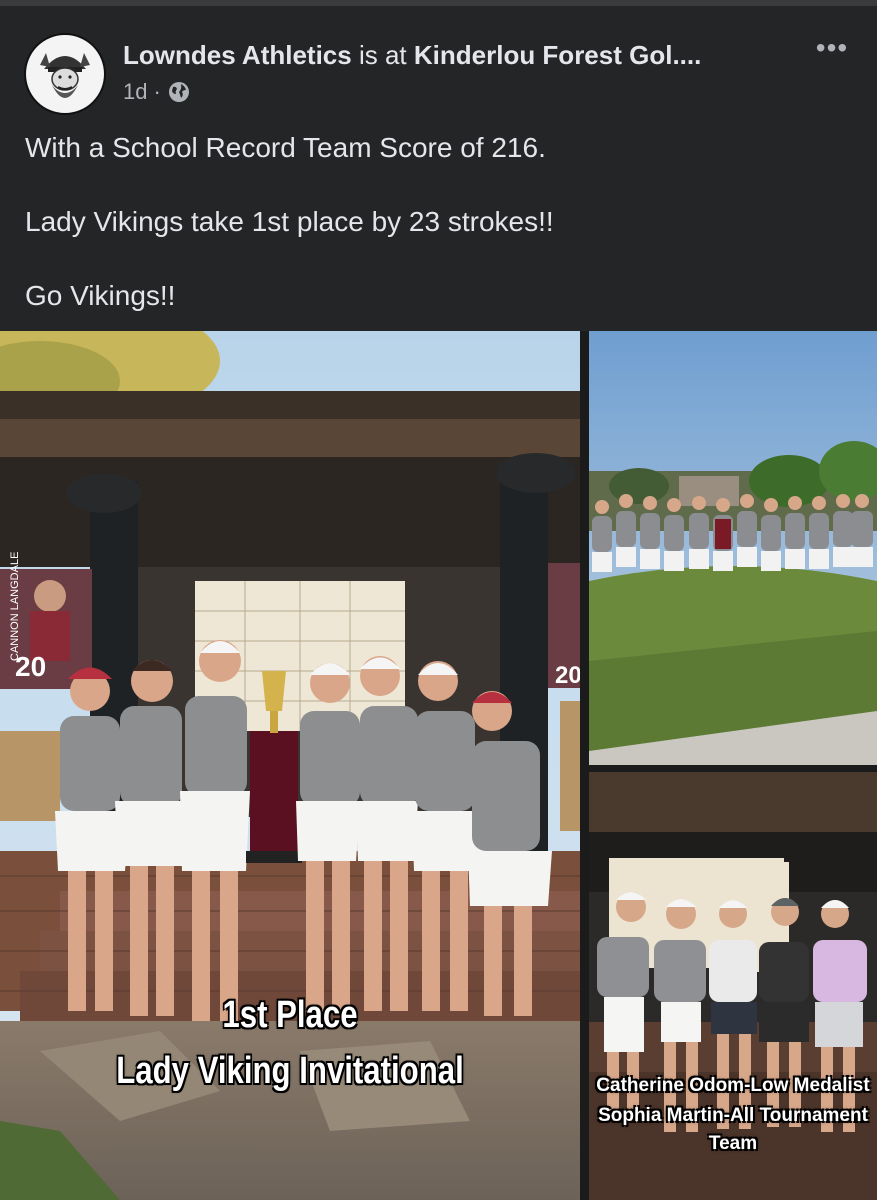 The width and height of the screenshot is (877, 1200). I want to click on post-text-line: With a School Record Team Score of 216., so click(285, 147).